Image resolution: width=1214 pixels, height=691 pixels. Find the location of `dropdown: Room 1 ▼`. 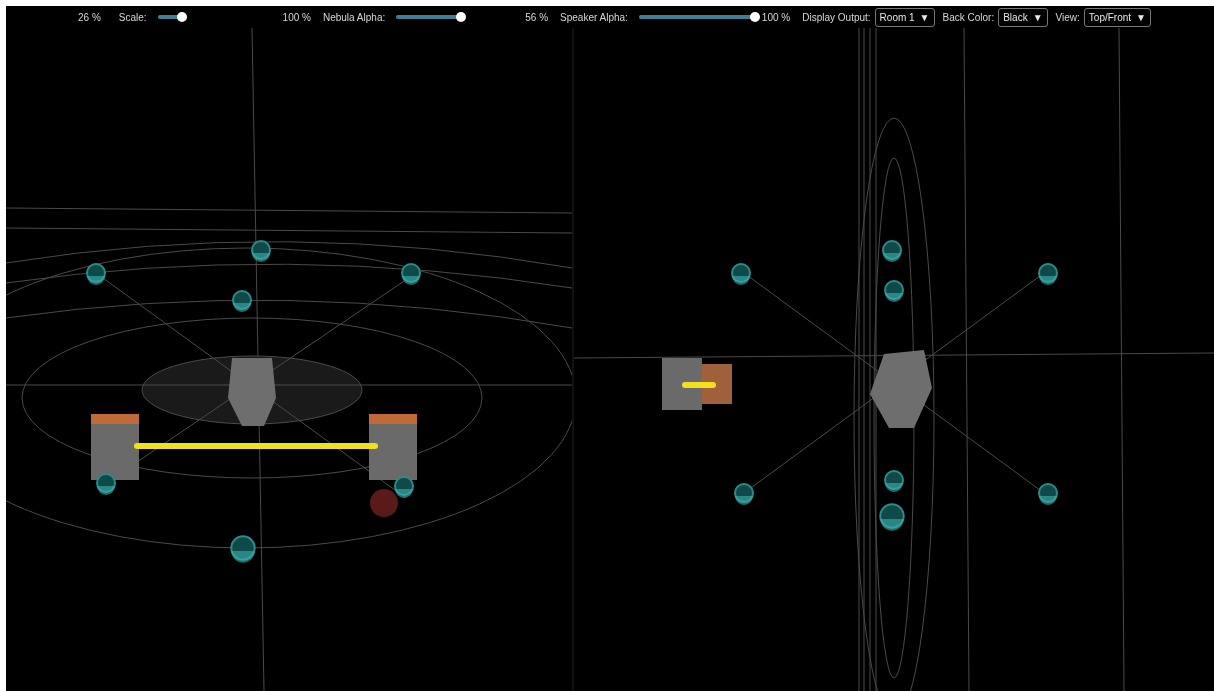

dropdown: Room 1 ▼ is located at coordinates (904, 17).